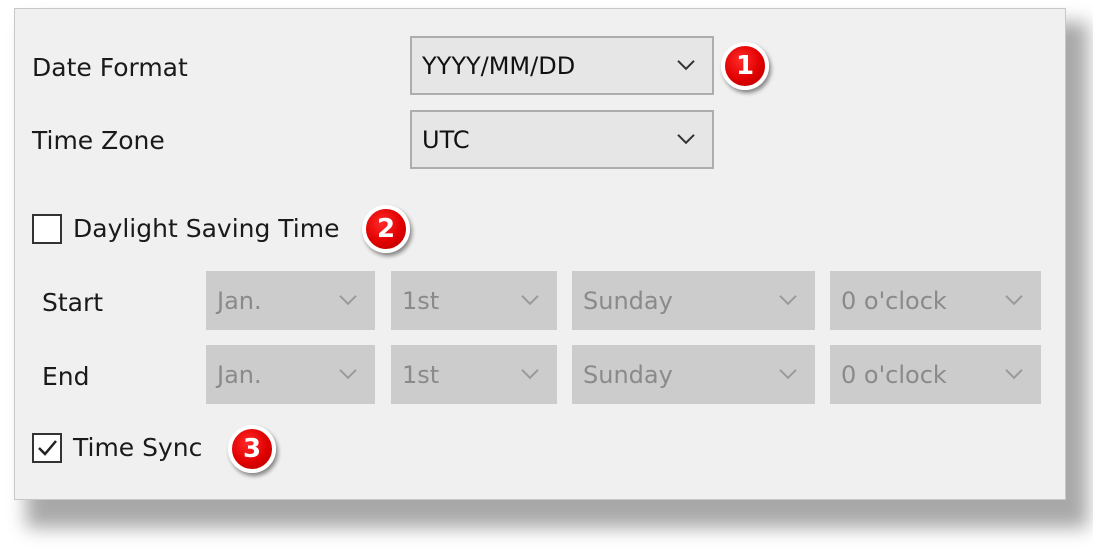  Describe the element at coordinates (693, 374) in the screenshot. I see `dst-end-day-select: Sunday` at that location.